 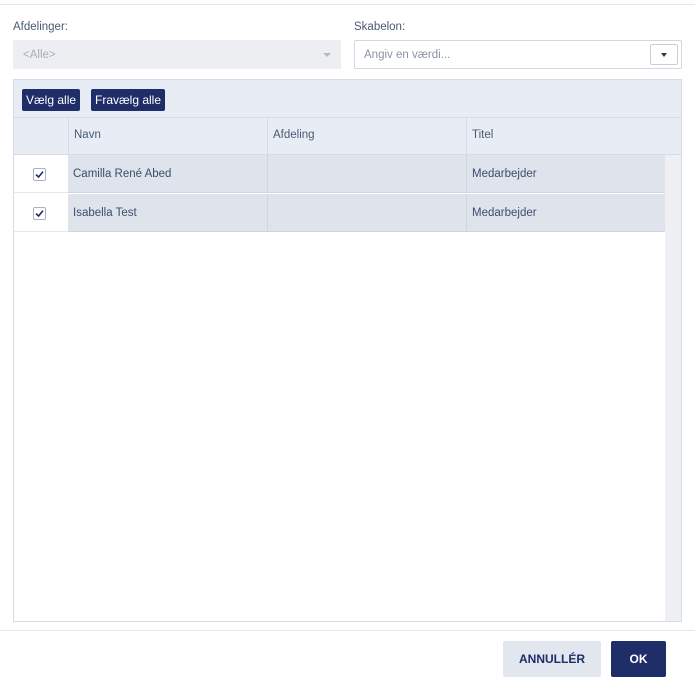 I want to click on grid-toolbar: Vælg alle Fravælg alle, so click(x=347, y=99).